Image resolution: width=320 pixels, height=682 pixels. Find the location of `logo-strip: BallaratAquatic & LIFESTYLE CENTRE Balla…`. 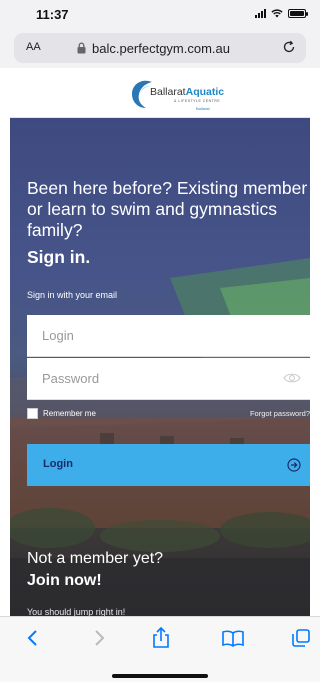

logo-strip: BallaratAquatic & LIFESTYLE CENTRE Balla… is located at coordinates (160, 93).